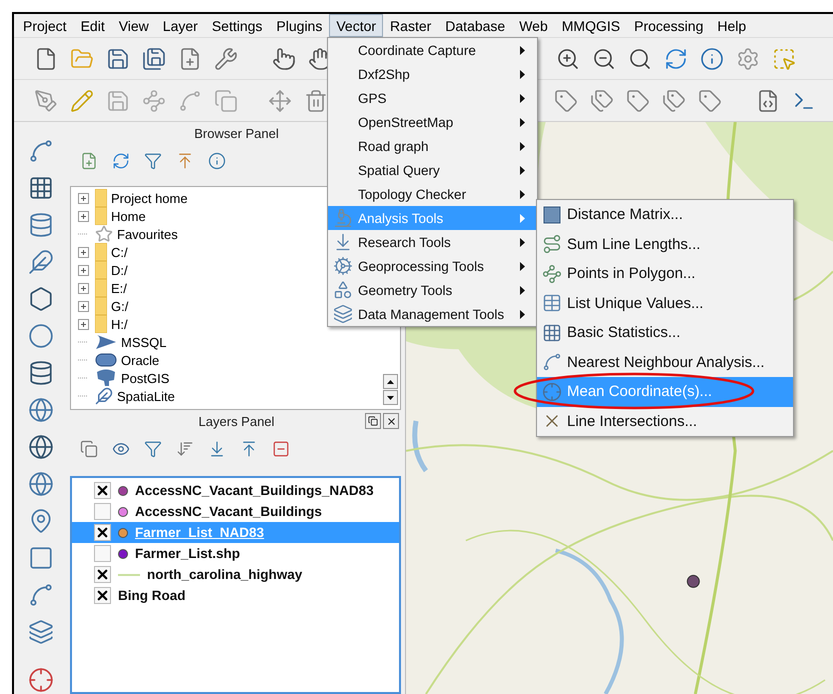  I want to click on select-icon, so click(784, 58).